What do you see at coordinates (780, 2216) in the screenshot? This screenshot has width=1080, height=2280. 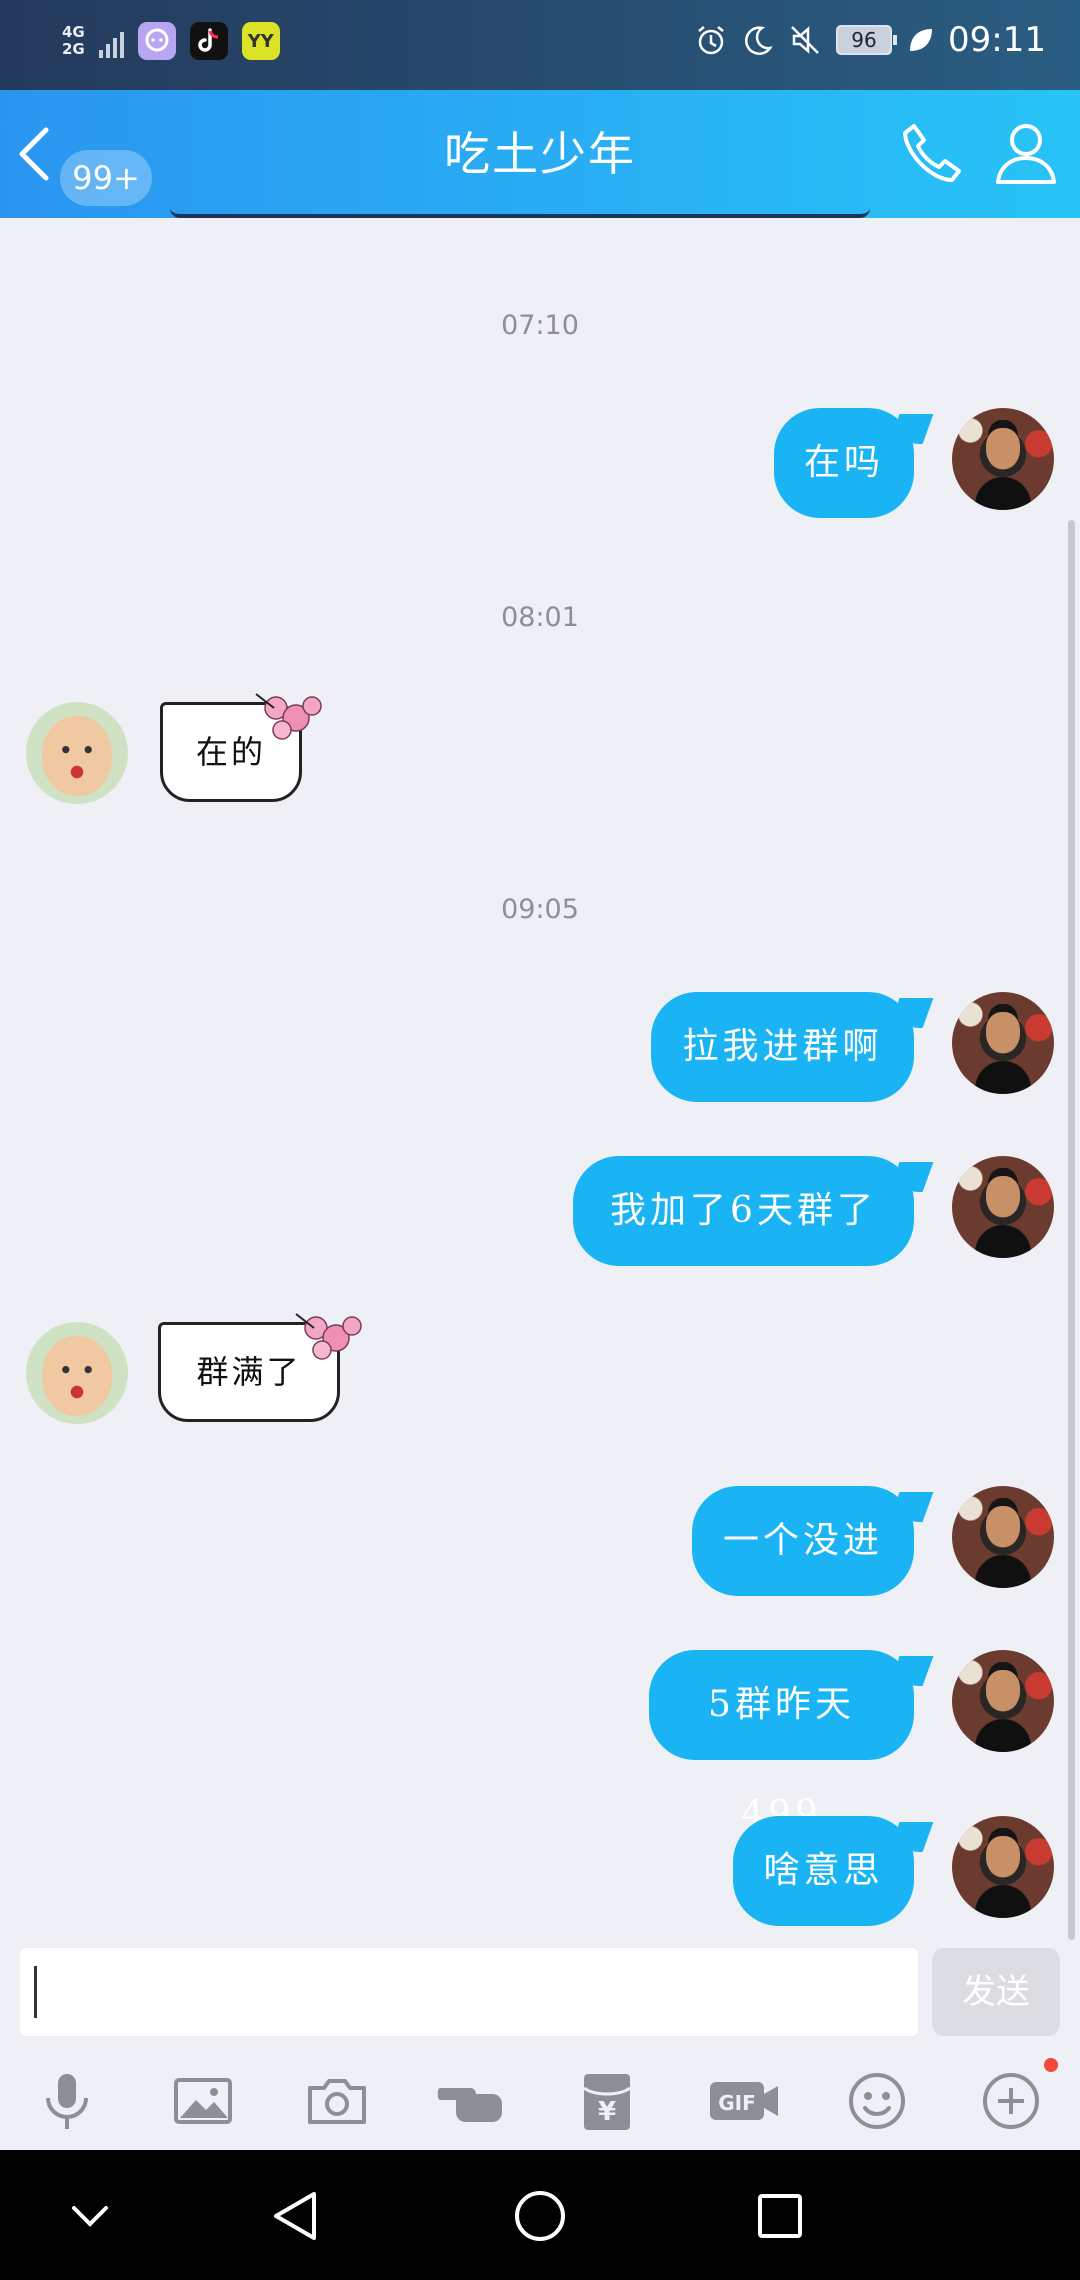 I see `recents-nav-icon` at bounding box center [780, 2216].